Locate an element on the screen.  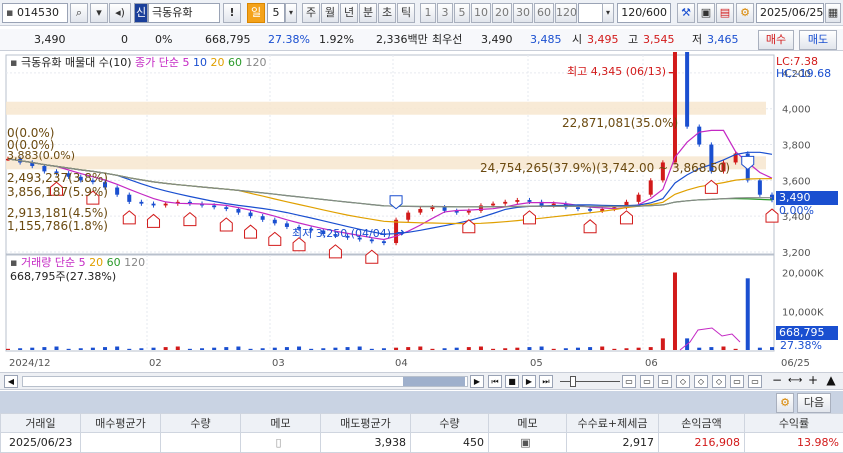
credit-badge: 신 is located at coordinates (141, 13).